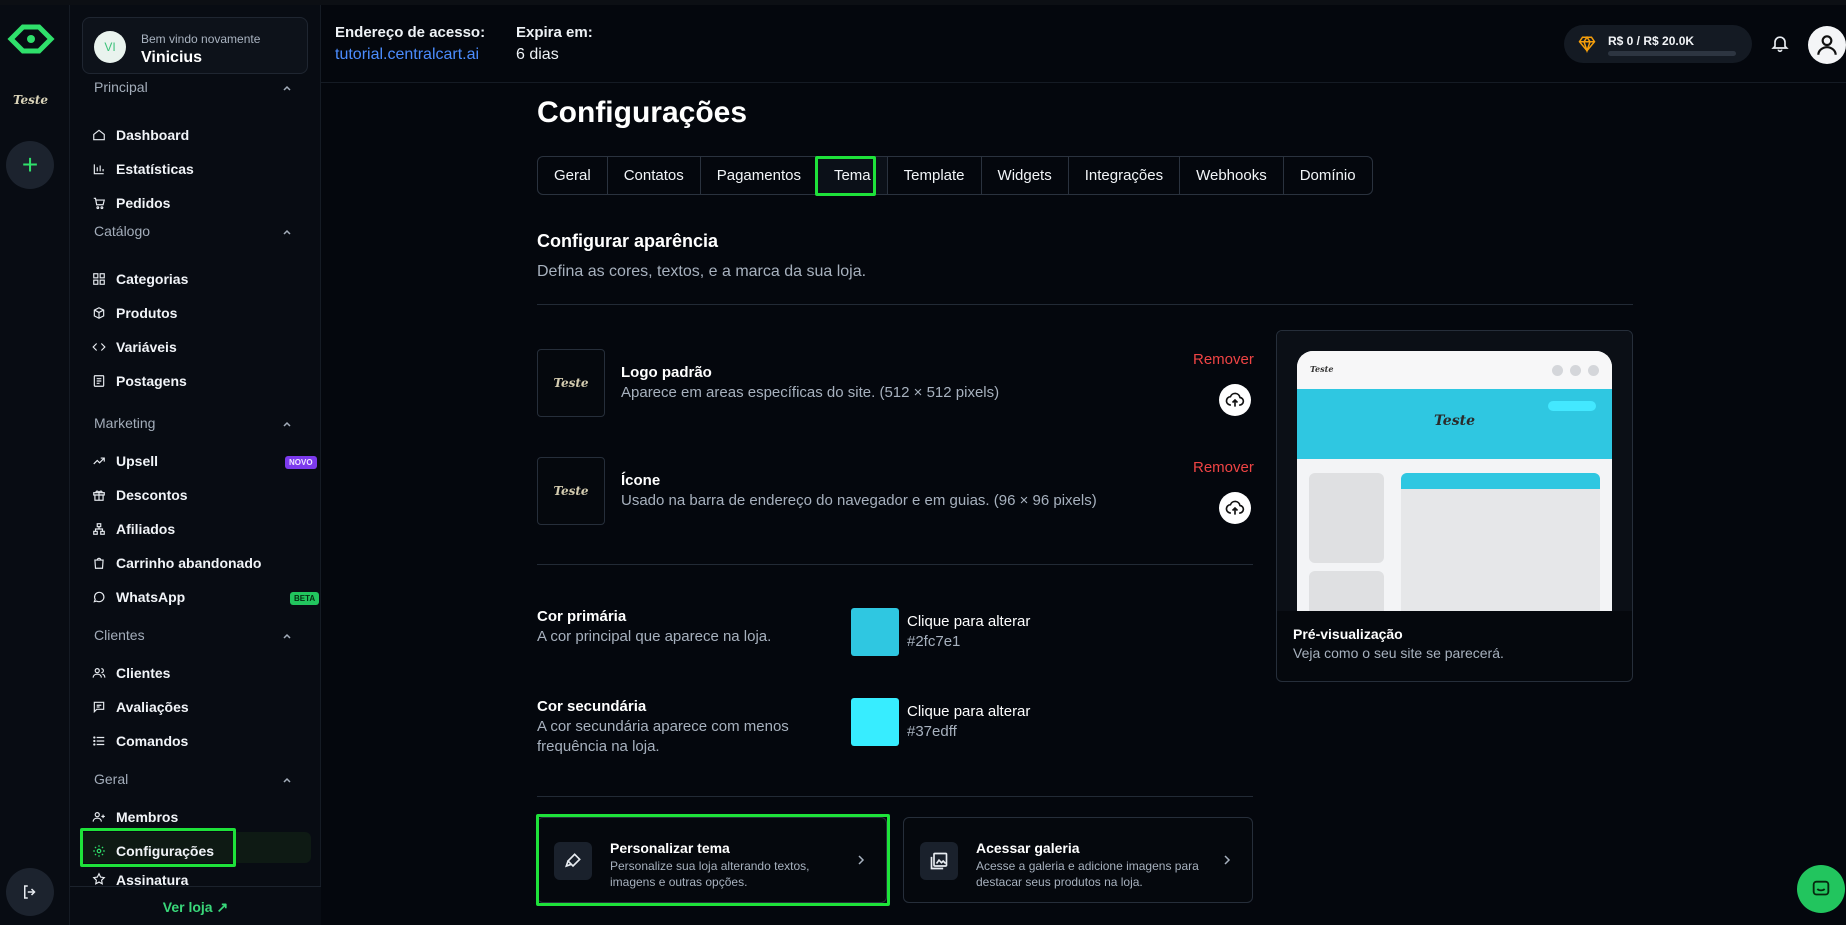 This screenshot has height=925, width=1846. I want to click on sidebar-item-categorias: Categorias, so click(197, 279).